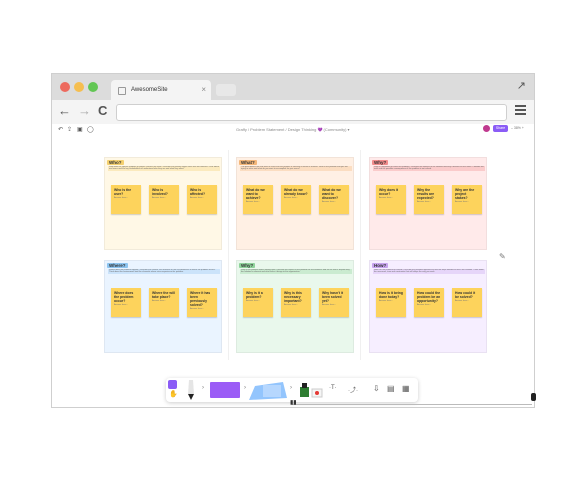 This screenshot has width=586, height=480. I want to click on table-icon: ▦, so click(406, 388).